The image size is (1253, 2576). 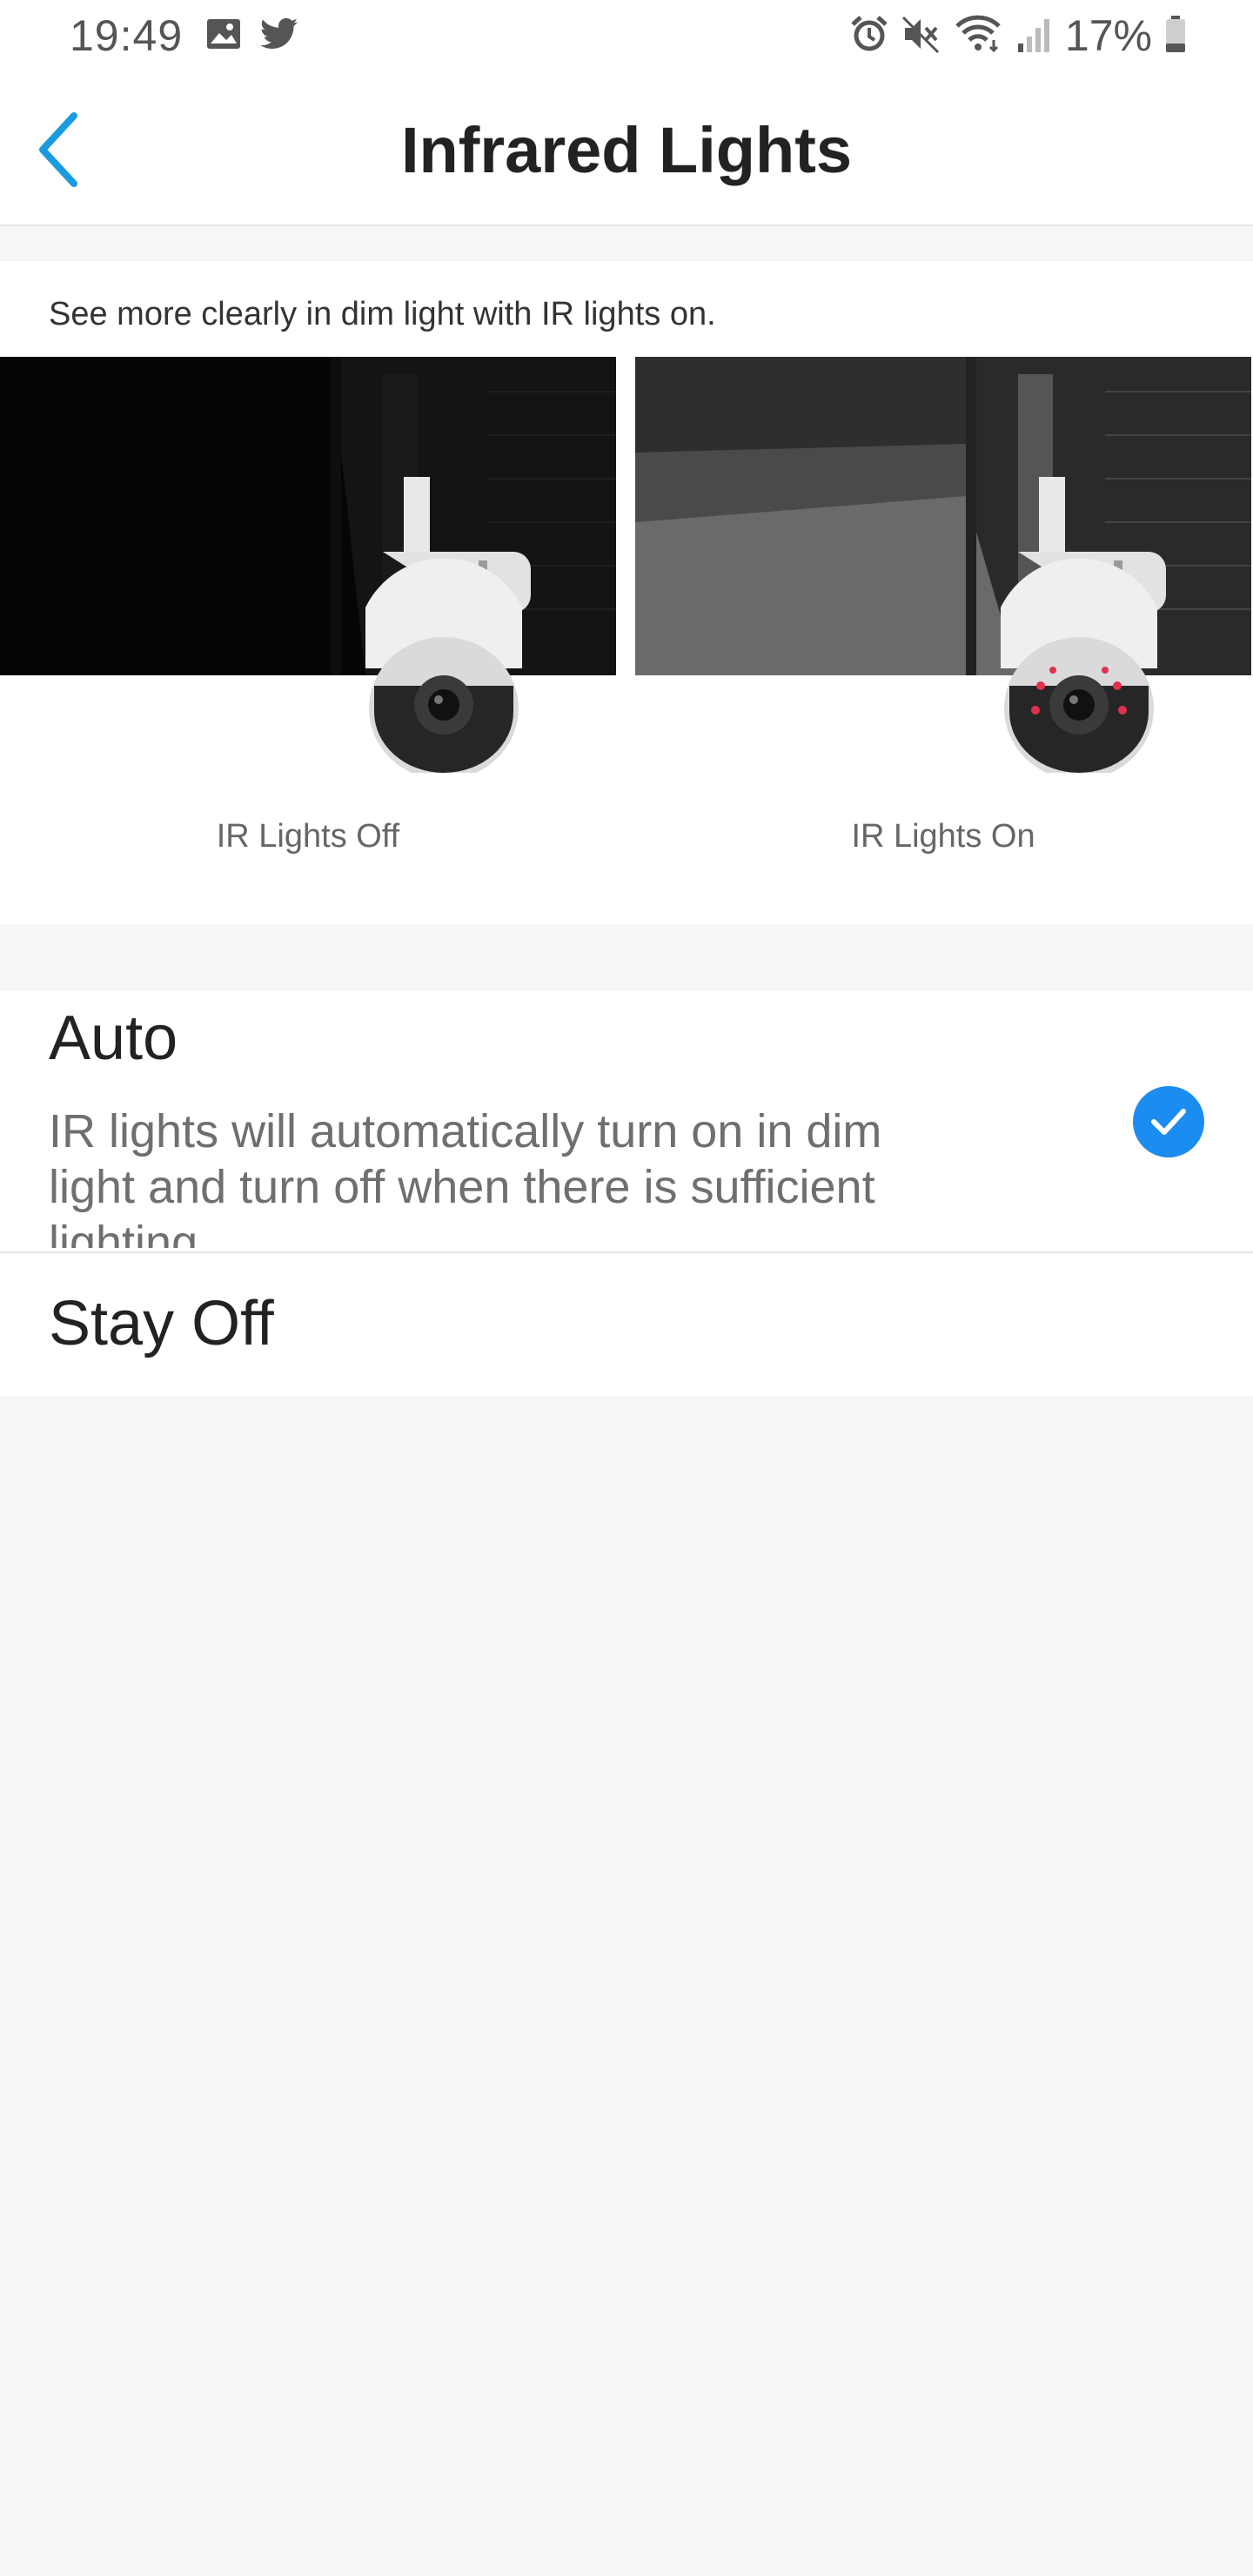 I want to click on twitter-icon, so click(x=279, y=36).